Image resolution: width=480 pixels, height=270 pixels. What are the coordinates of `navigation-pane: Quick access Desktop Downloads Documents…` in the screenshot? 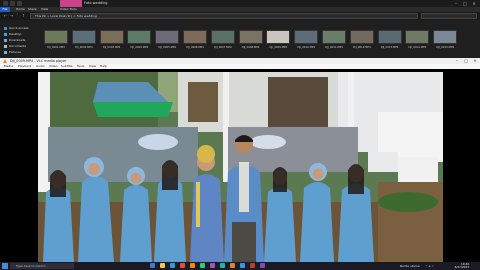 It's located at (20, 39).